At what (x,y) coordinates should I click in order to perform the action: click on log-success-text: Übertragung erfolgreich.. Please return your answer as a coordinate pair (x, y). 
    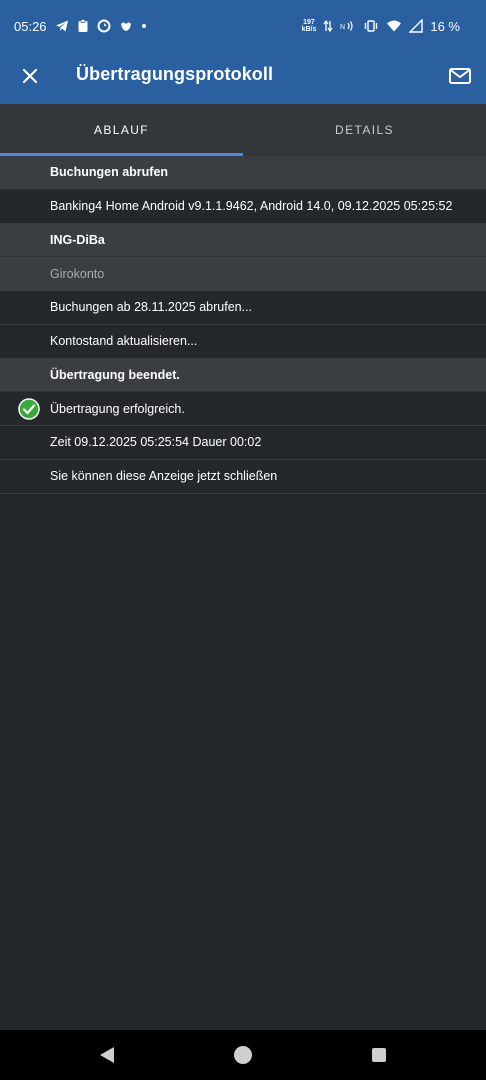
    Looking at the image, I should click on (117, 408).